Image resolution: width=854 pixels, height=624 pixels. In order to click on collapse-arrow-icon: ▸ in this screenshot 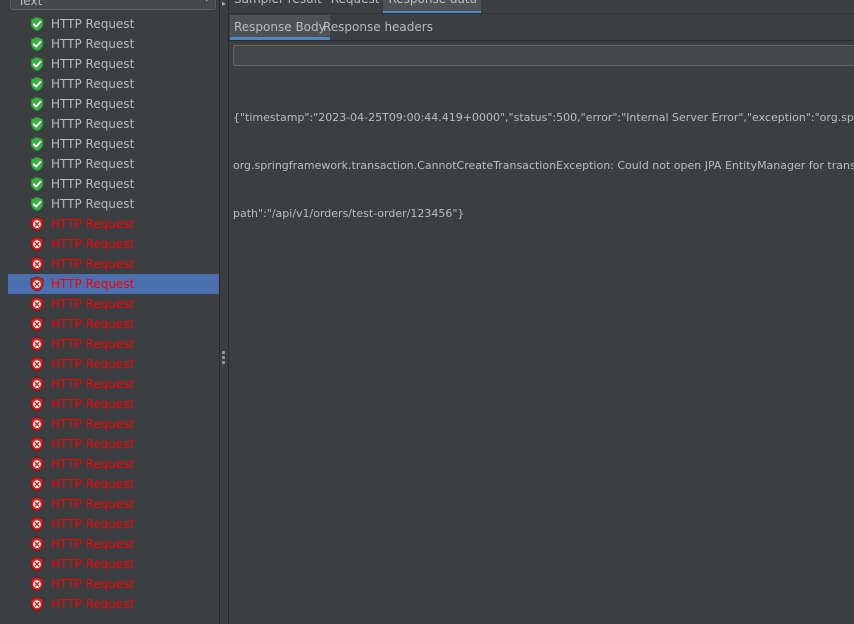, I will do `click(224, 4)`.